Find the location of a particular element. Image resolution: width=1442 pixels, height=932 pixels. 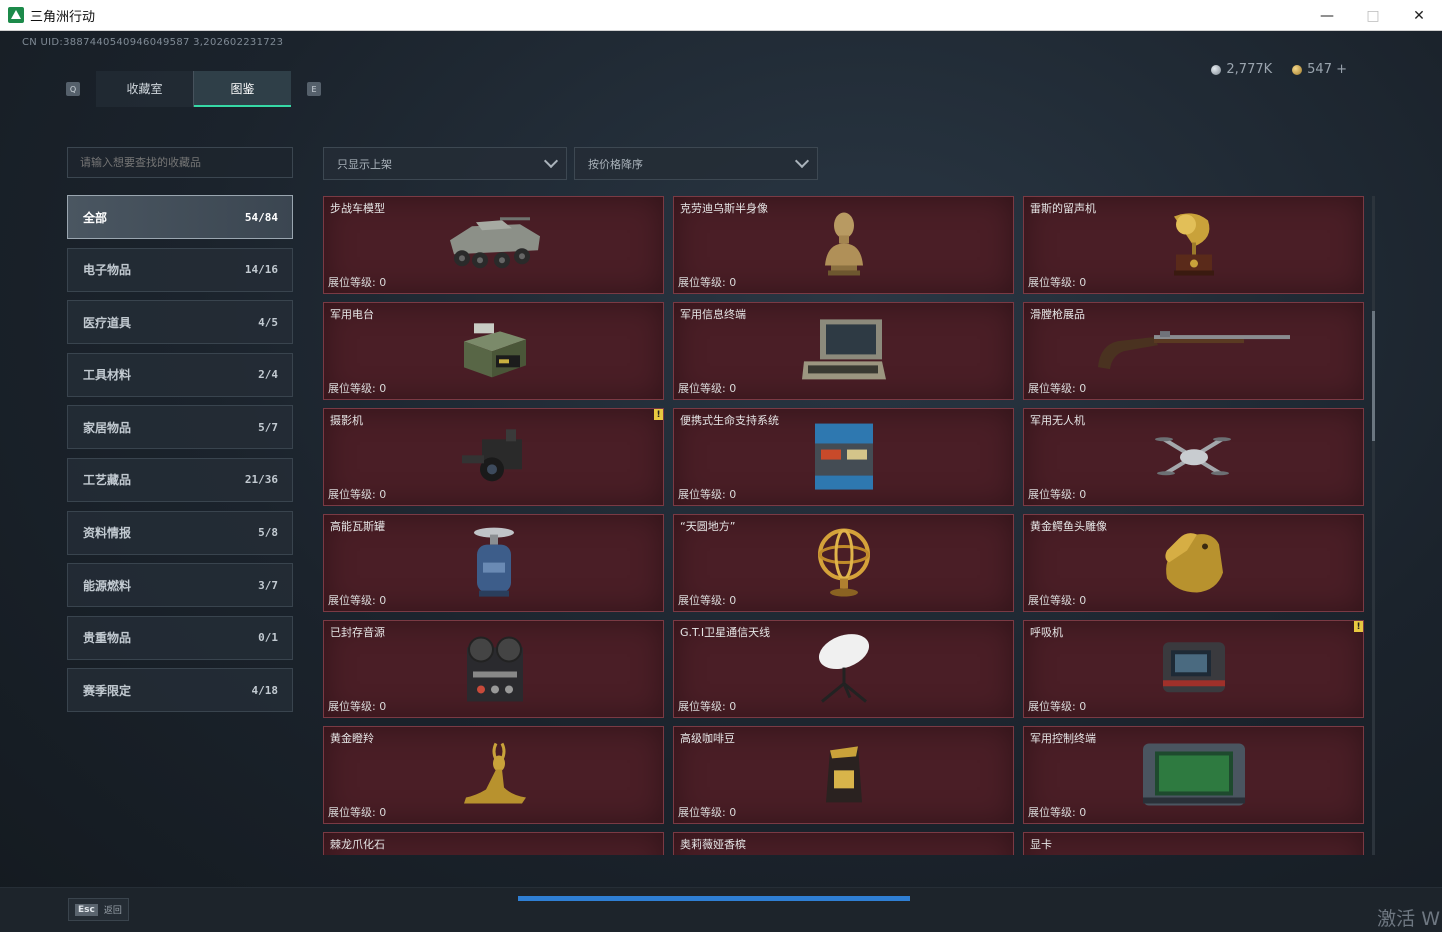

item-card: 高能瓦斯罐 展位等级: 0 is located at coordinates (493, 563).